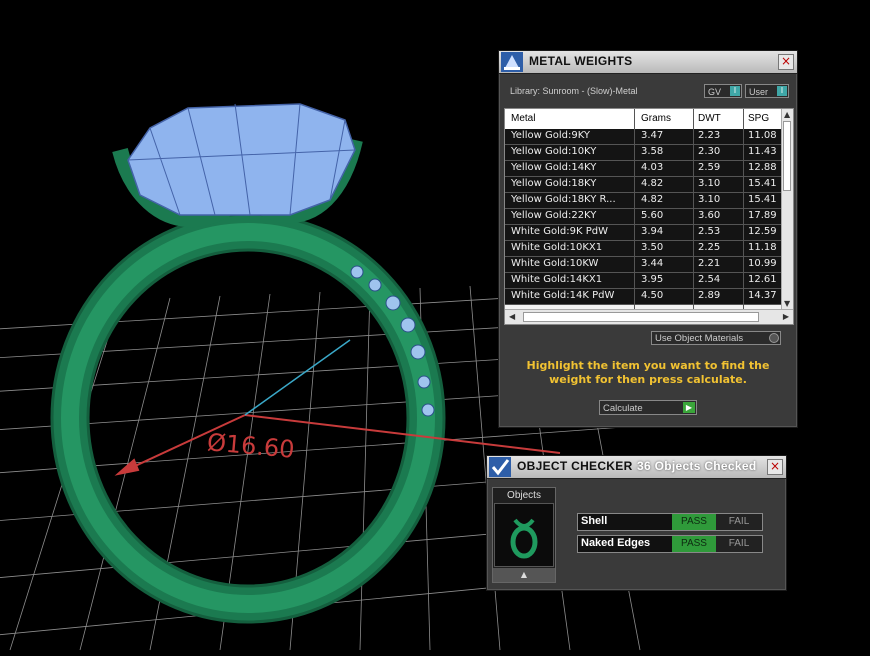 The width and height of the screenshot is (870, 656). I want to click on table-cell: 3.95, so click(652, 279).